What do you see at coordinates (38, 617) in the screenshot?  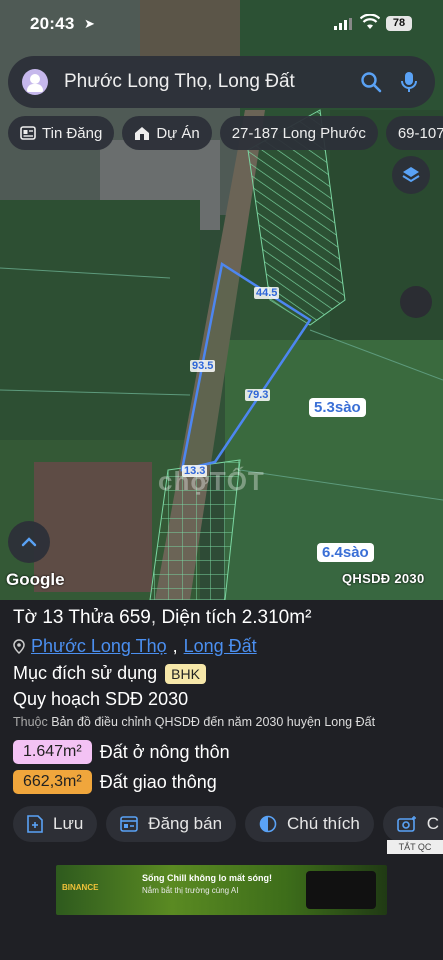 I see `sheet-number: Tờ 13` at bounding box center [38, 617].